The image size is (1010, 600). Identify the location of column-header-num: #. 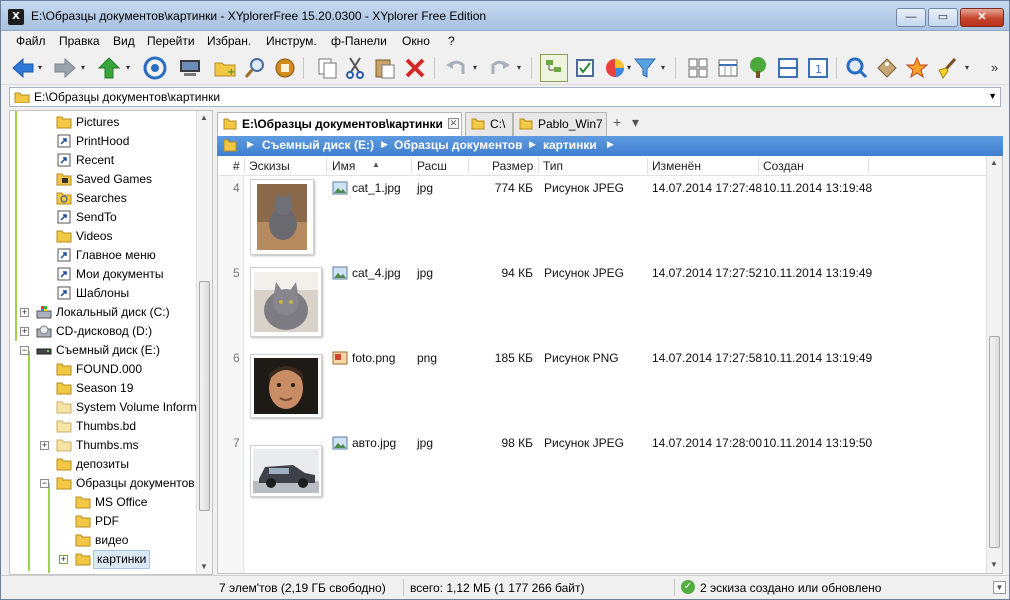
(236, 166).